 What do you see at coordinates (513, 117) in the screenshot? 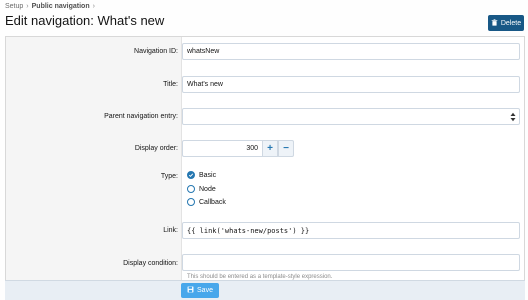
I see `select-arrows-icon` at bounding box center [513, 117].